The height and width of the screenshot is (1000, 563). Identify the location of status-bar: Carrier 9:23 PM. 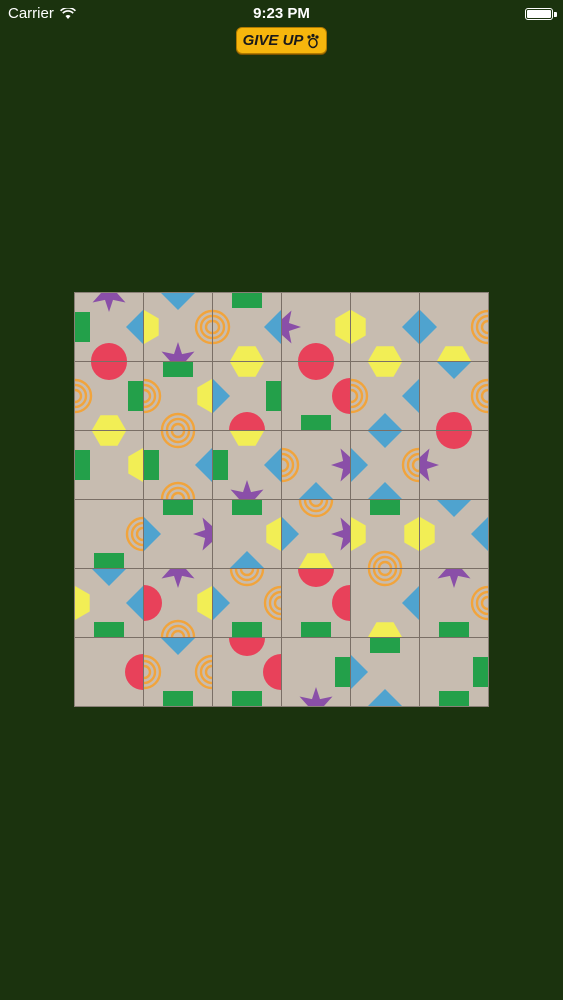
(281, 14).